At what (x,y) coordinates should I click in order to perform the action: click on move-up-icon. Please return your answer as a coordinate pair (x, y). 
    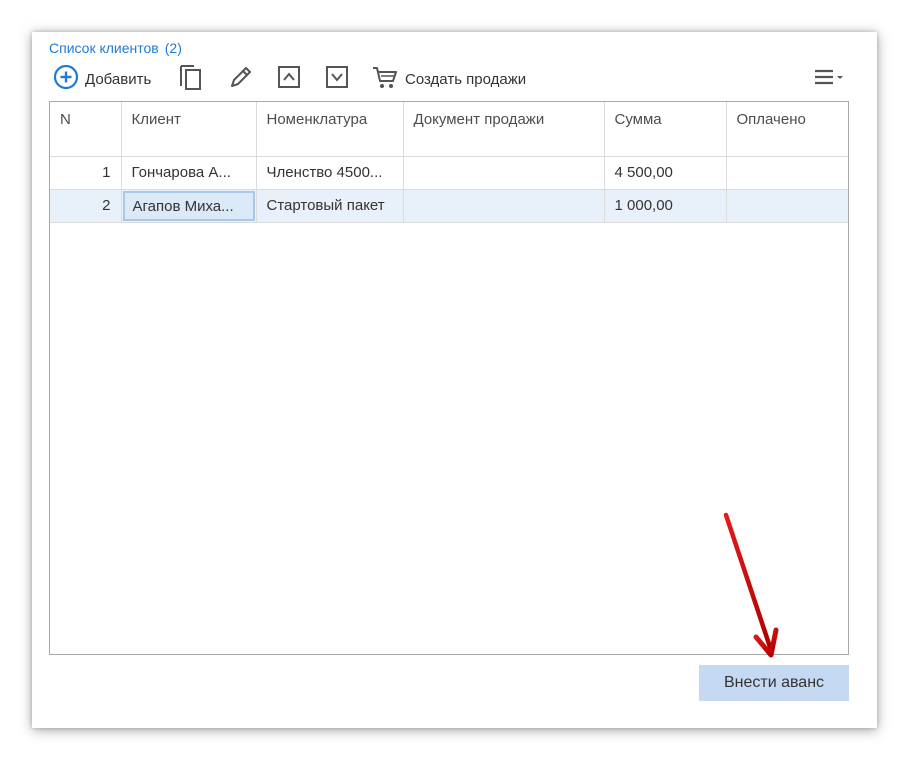
    Looking at the image, I should click on (289, 79).